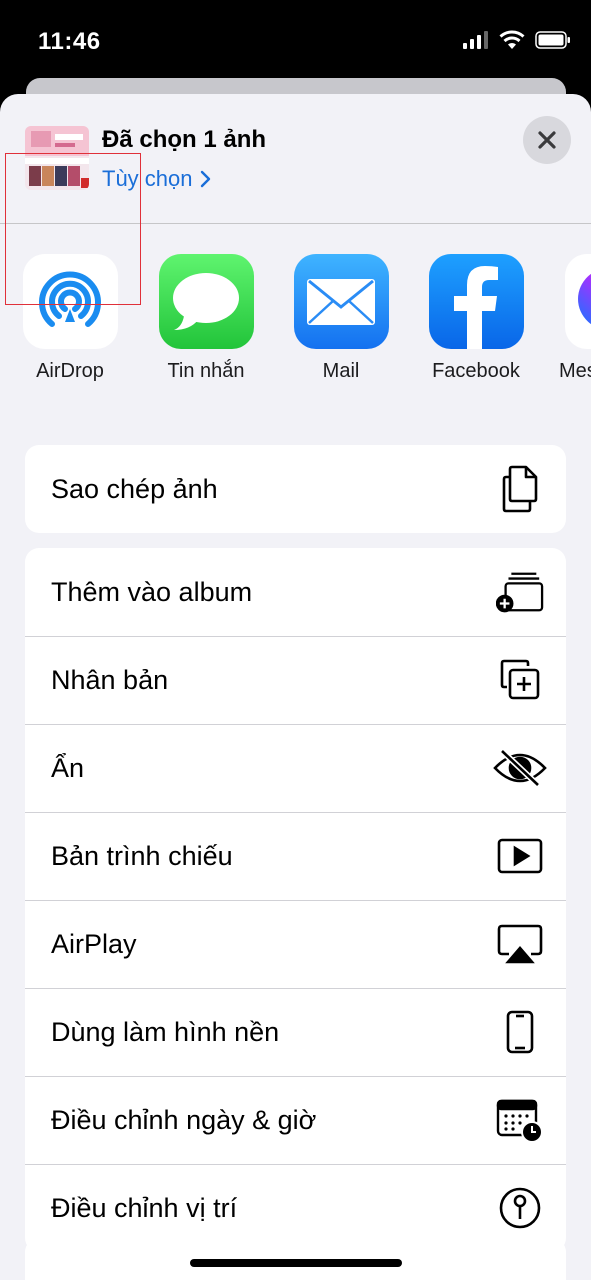  What do you see at coordinates (512, 39) in the screenshot?
I see `wifi-icon` at bounding box center [512, 39].